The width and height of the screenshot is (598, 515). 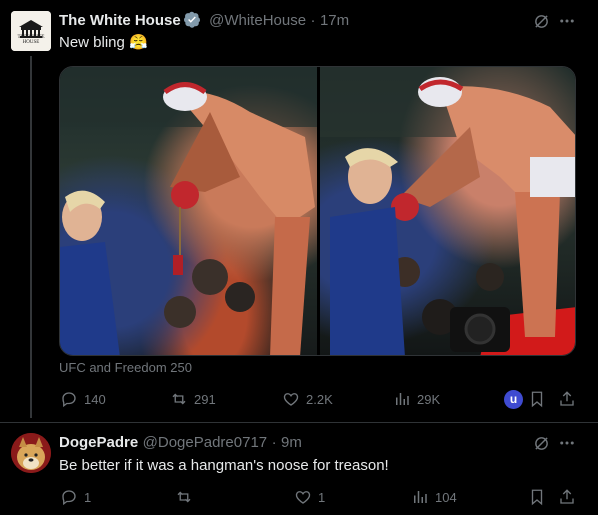 I want to click on whitehouse-seal-icon, so click(x=31, y=31).